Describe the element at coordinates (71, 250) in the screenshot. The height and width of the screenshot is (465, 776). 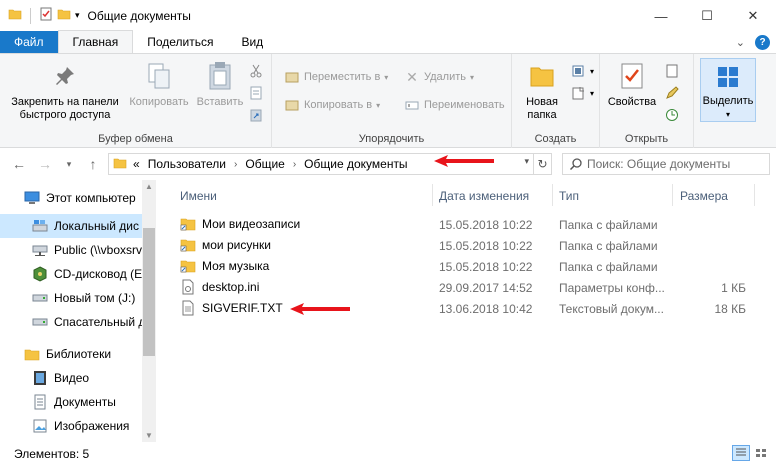
I see `nav-item-public-share: Public (\\vboxsrv` at that location.